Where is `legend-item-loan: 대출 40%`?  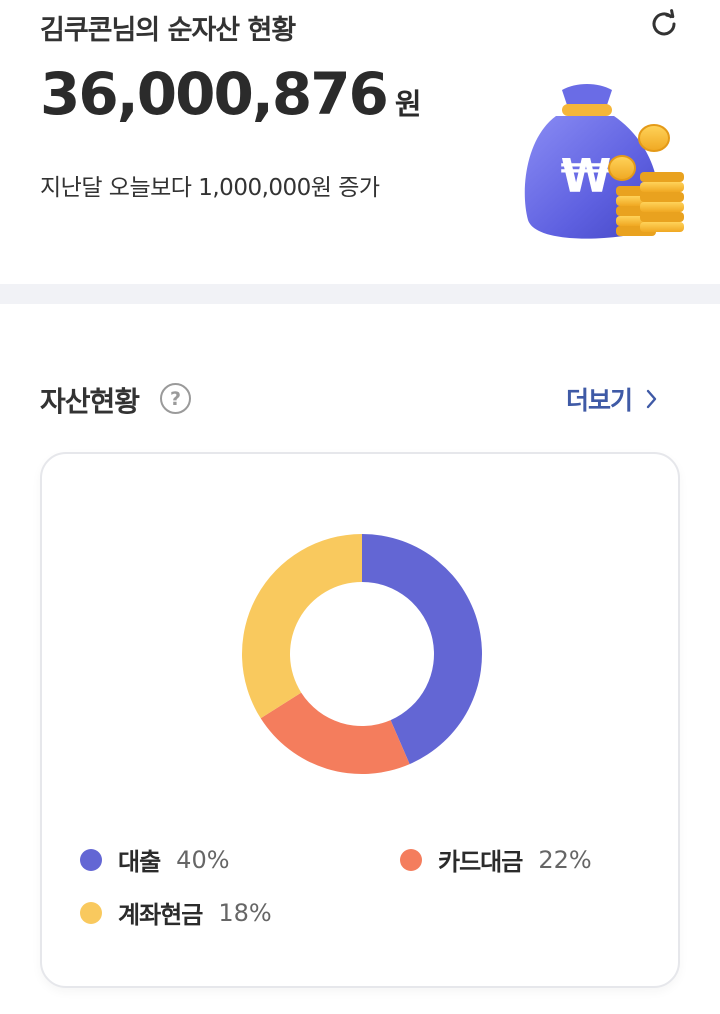
legend-item-loan: 대출 40% is located at coordinates (155, 859).